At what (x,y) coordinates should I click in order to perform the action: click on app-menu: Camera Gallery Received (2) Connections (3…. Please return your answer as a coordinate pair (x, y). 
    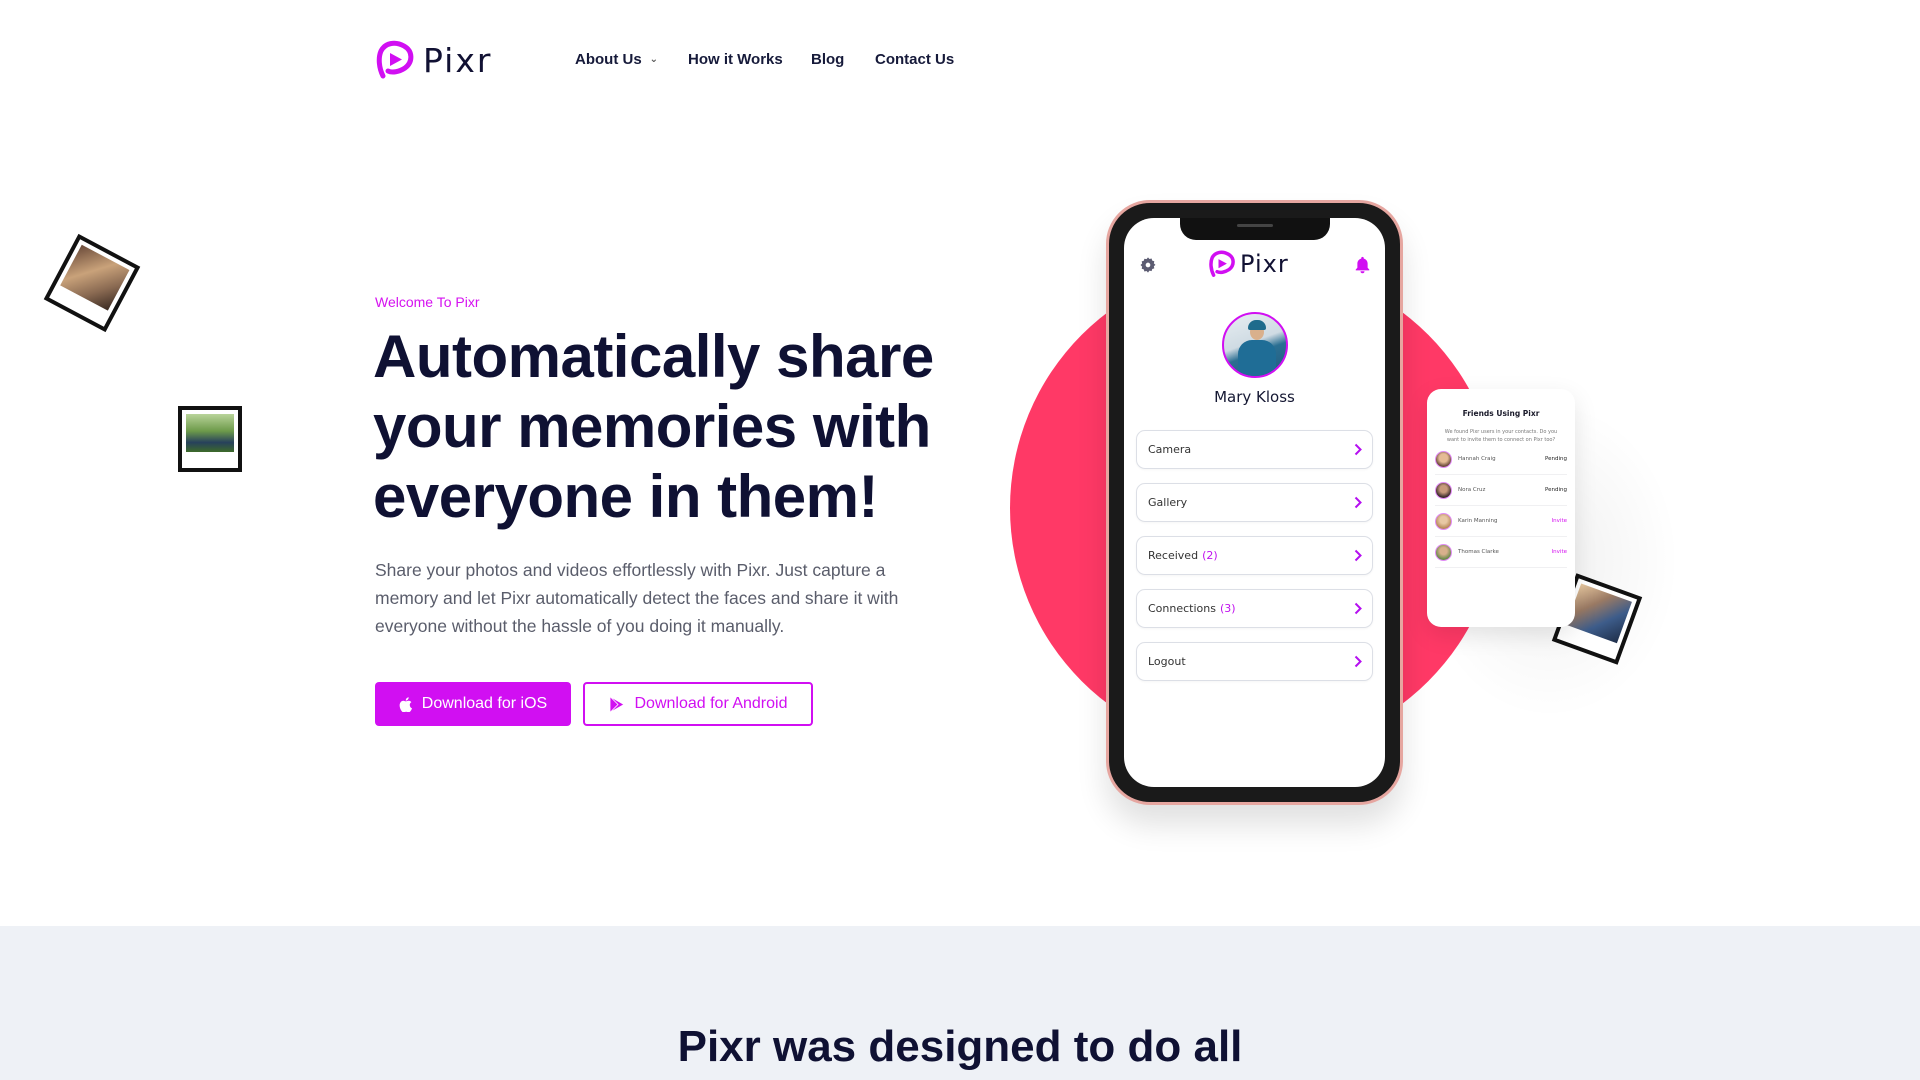
    Looking at the image, I should click on (1254, 562).